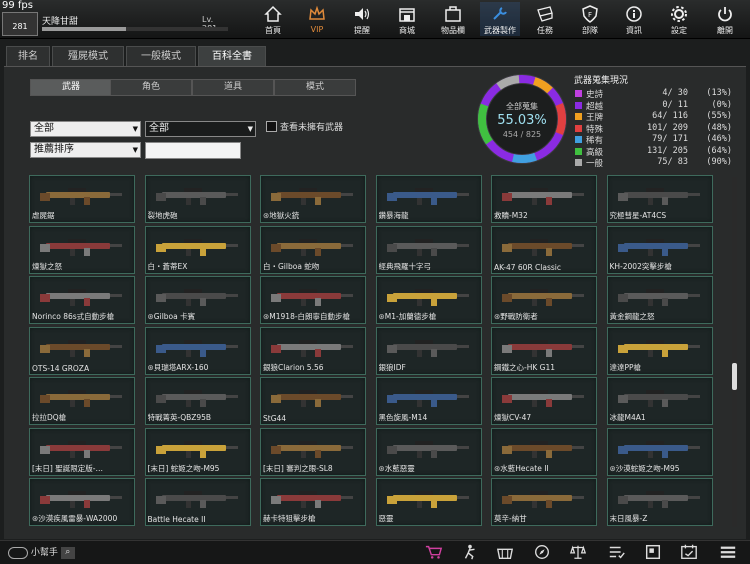  I want to click on weapon-card: 冰龍M4A1, so click(659, 401).